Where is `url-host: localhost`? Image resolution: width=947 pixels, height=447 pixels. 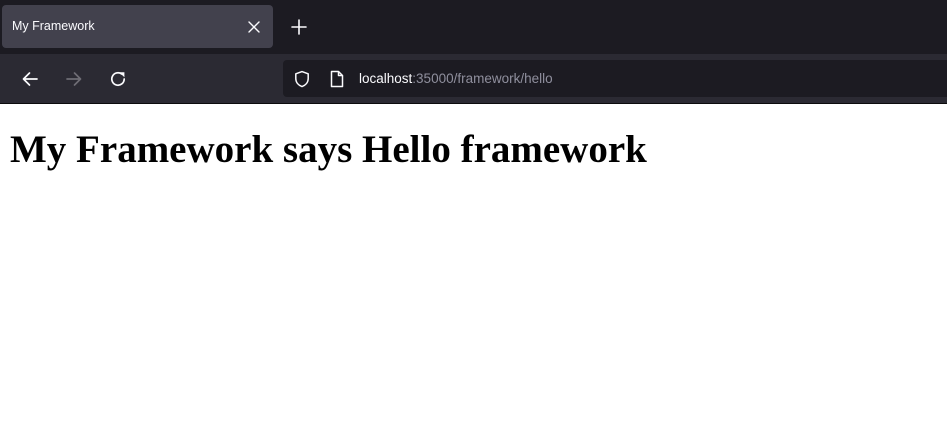 url-host: localhost is located at coordinates (386, 78).